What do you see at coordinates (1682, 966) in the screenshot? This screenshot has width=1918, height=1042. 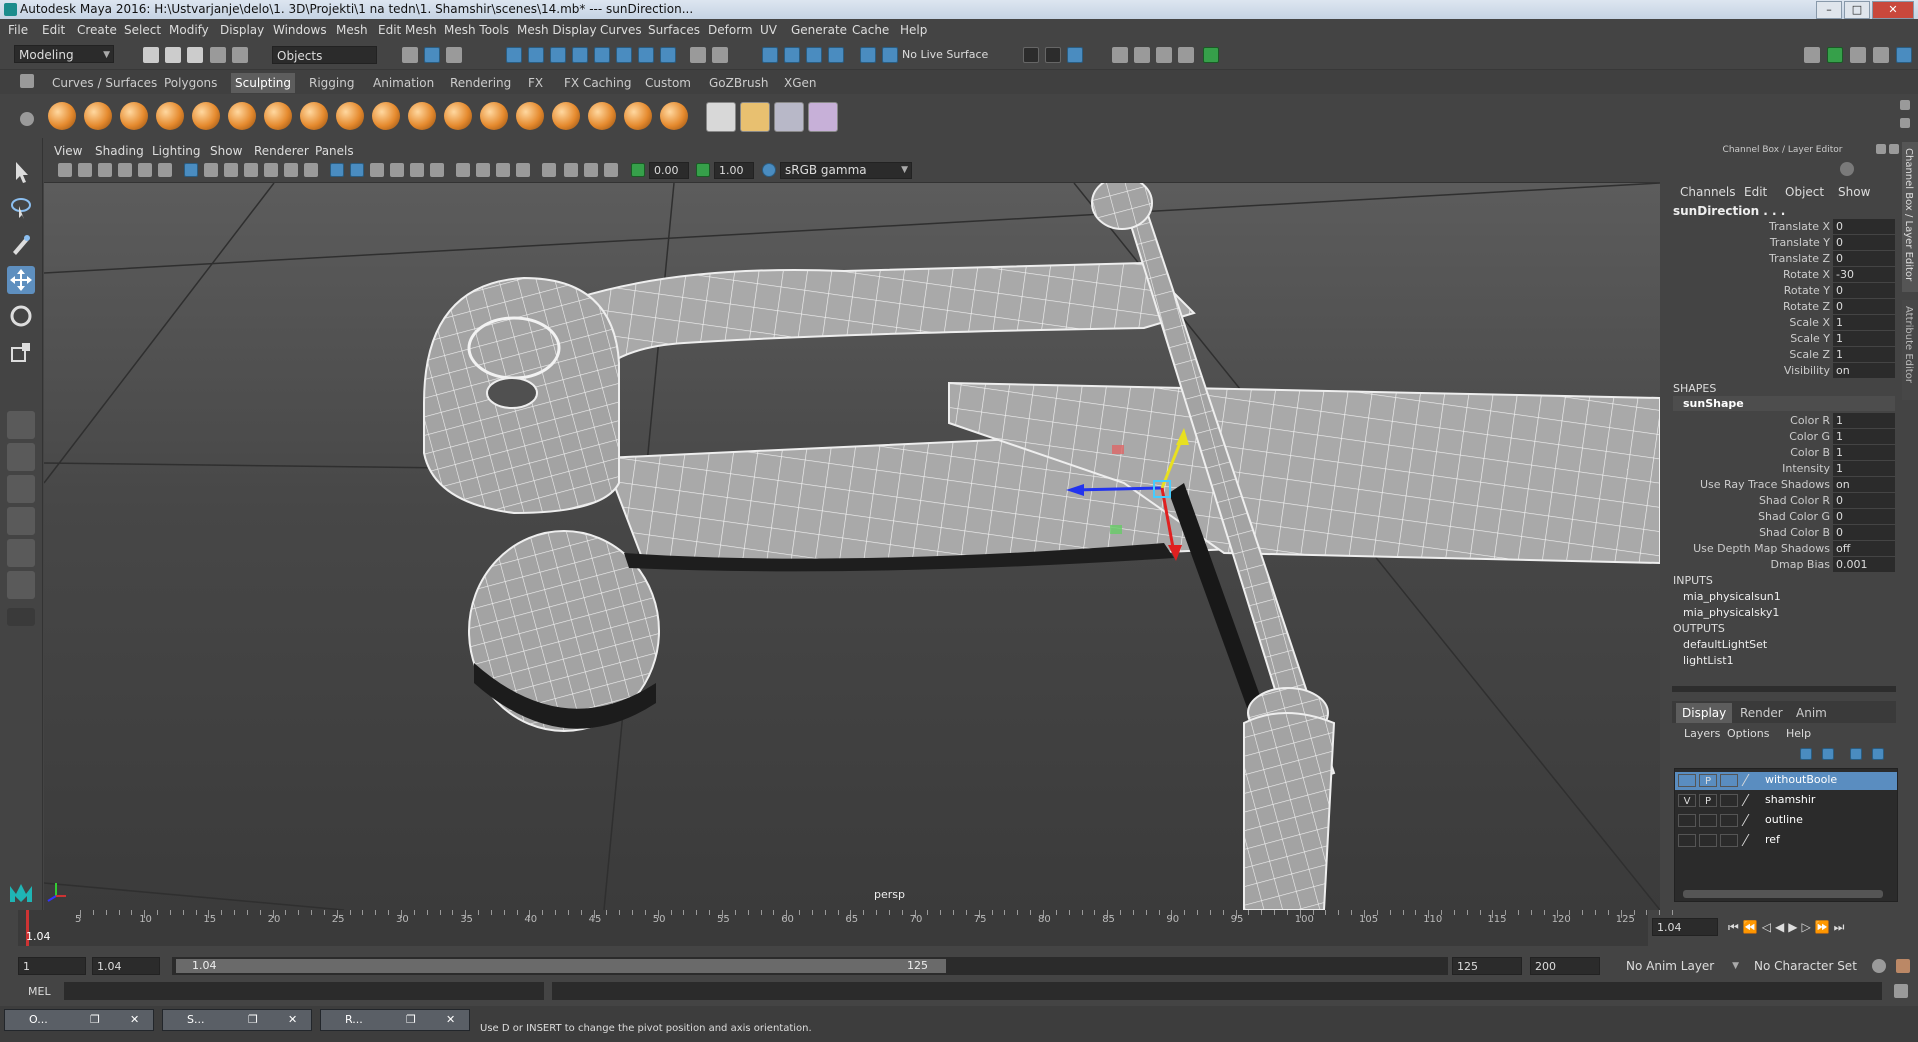 I see `anim-layer-selector: No Anim Layer ▼` at bounding box center [1682, 966].